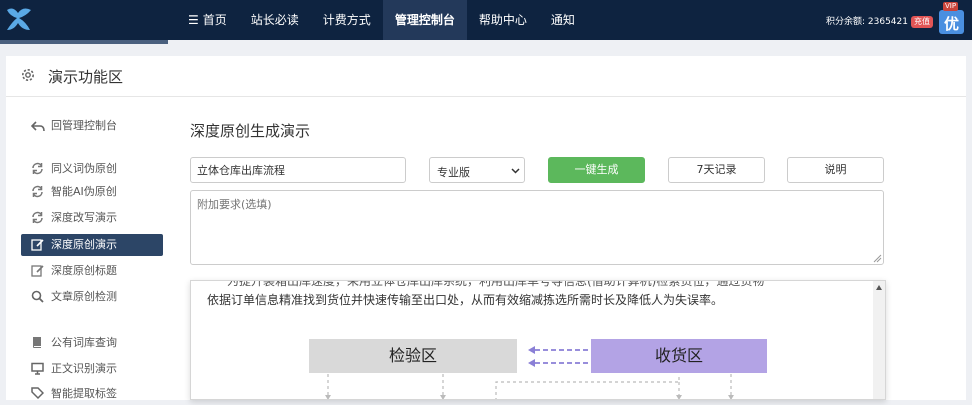 The width and height of the screenshot is (972, 405). What do you see at coordinates (486, 76) in the screenshot?
I see `panel-header: 演示功能区` at bounding box center [486, 76].